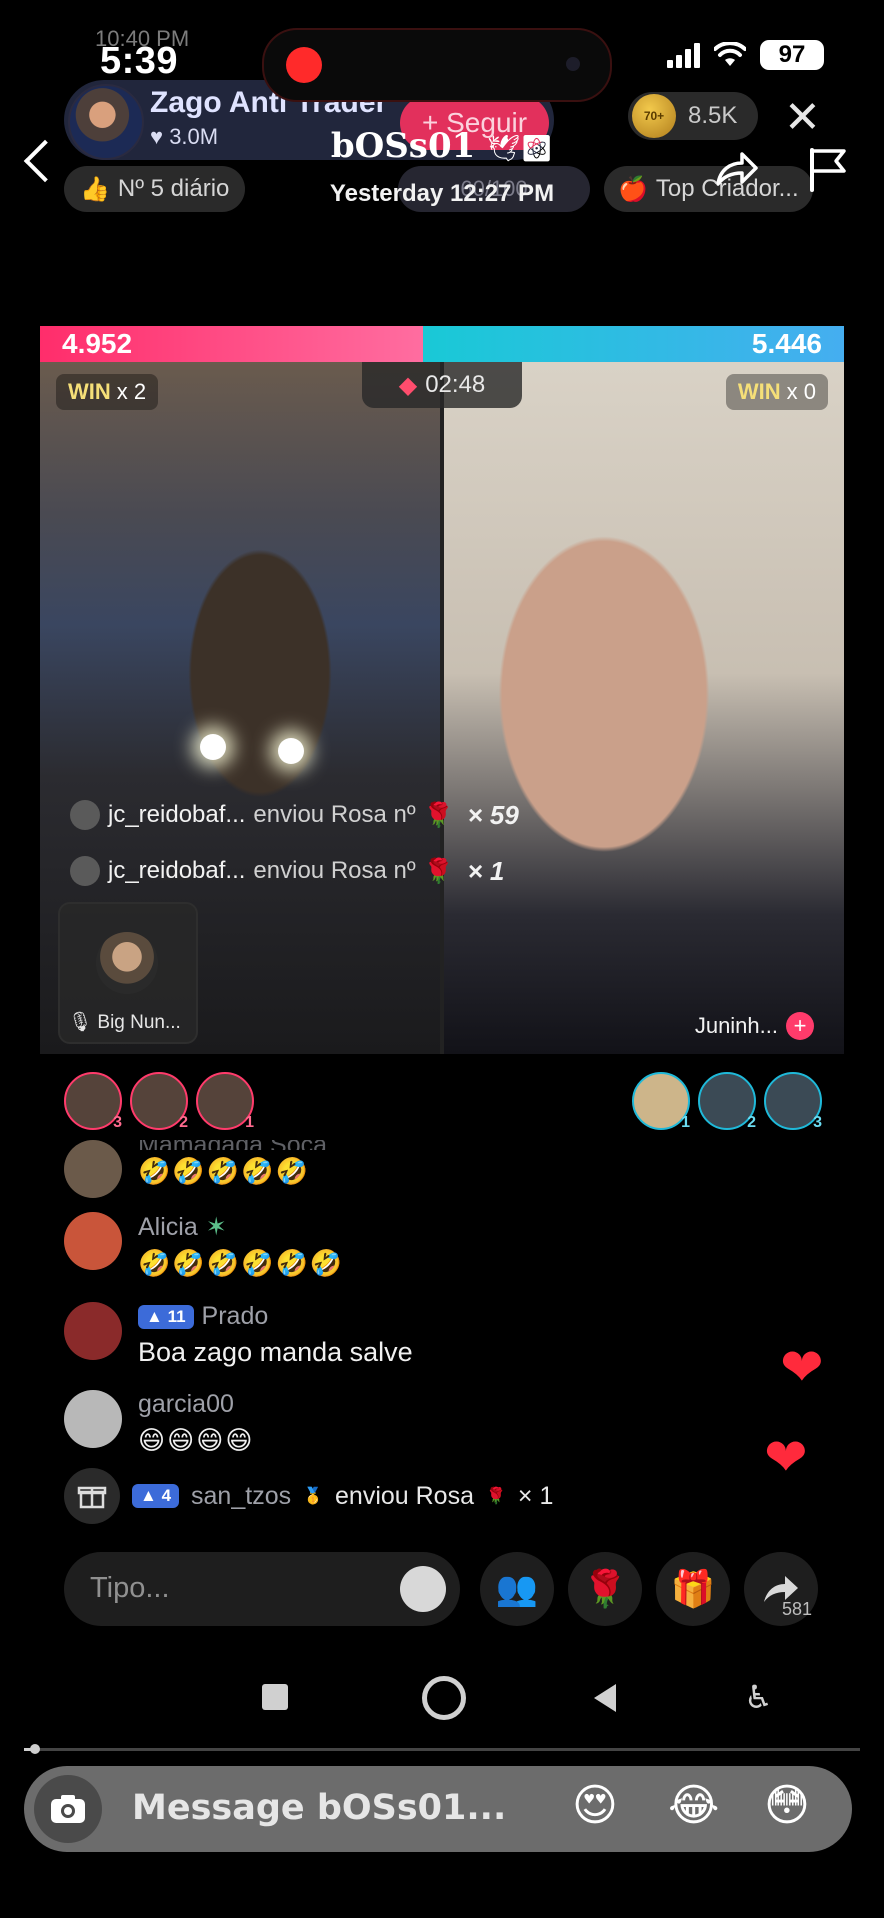 Image resolution: width=884 pixels, height=1918 pixels. I want to click on share-count: 581, so click(796, 1609).